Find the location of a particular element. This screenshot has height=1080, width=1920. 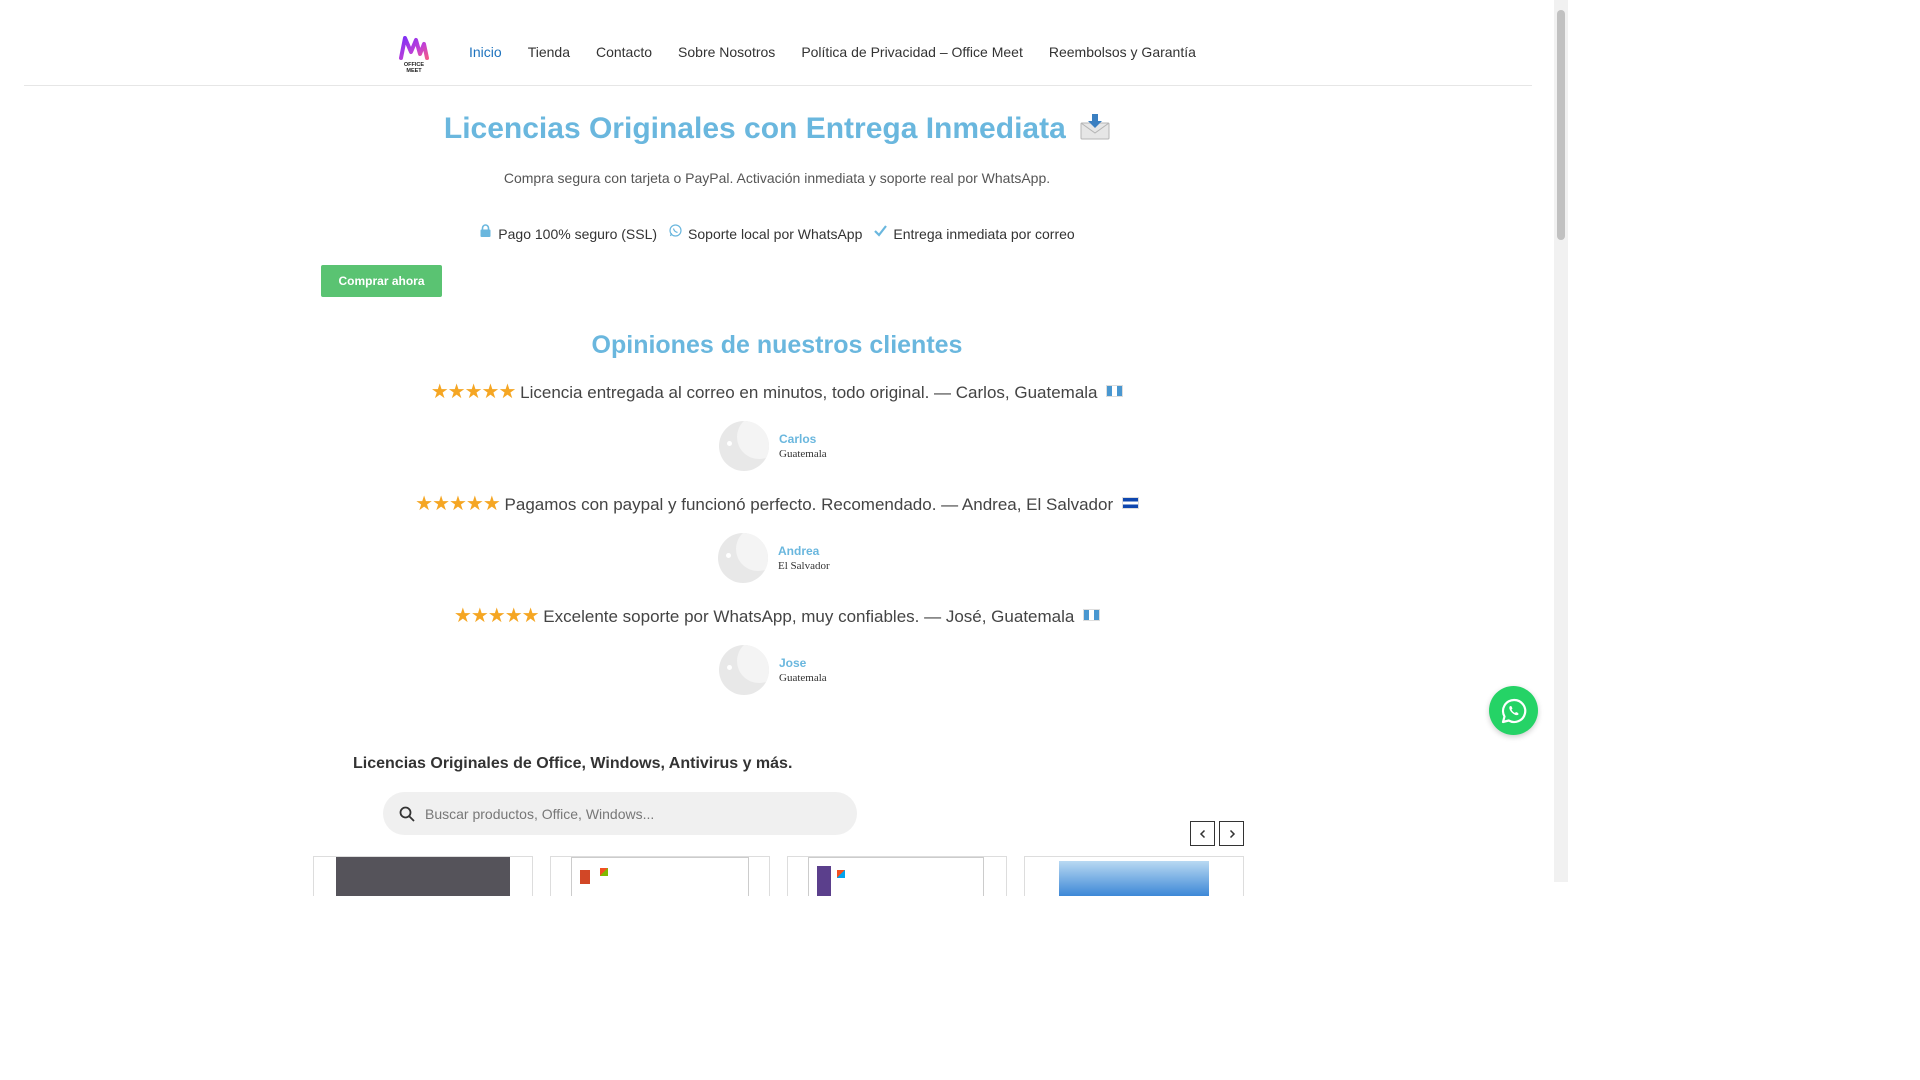

badge-whatsapp-label: Soporte local por WhatsApp is located at coordinates (775, 234).